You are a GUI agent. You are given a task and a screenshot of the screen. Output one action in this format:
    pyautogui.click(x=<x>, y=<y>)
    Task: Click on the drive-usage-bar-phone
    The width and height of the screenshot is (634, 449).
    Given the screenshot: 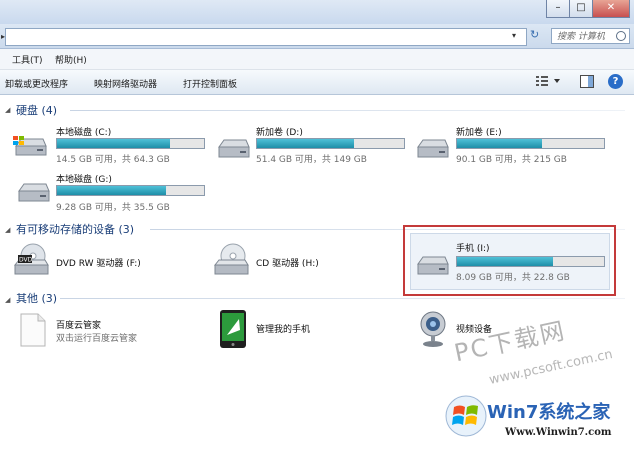 What is the action you would take?
    pyautogui.click(x=530, y=261)
    